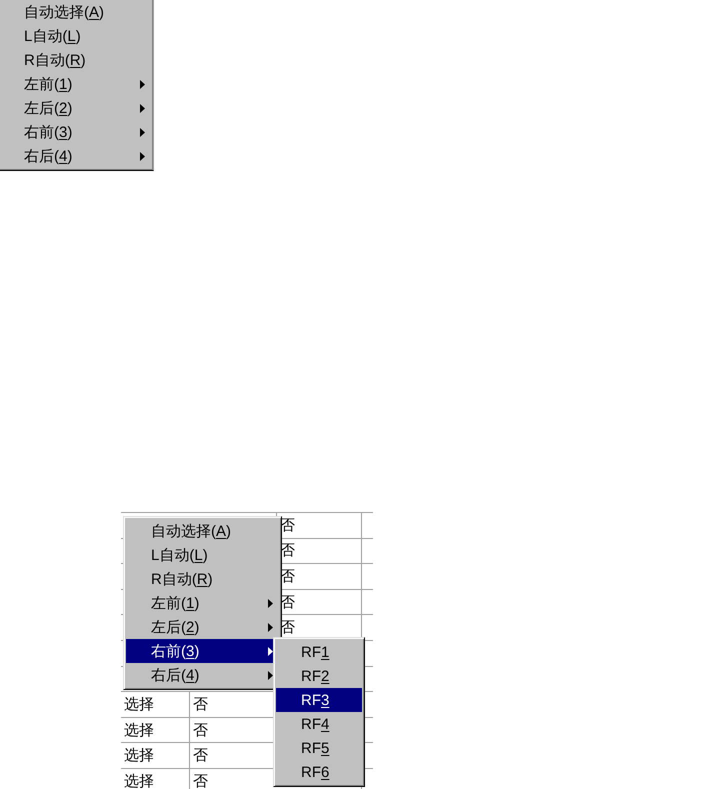  What do you see at coordinates (319, 700) in the screenshot?
I see `menu-item: RF3` at bounding box center [319, 700].